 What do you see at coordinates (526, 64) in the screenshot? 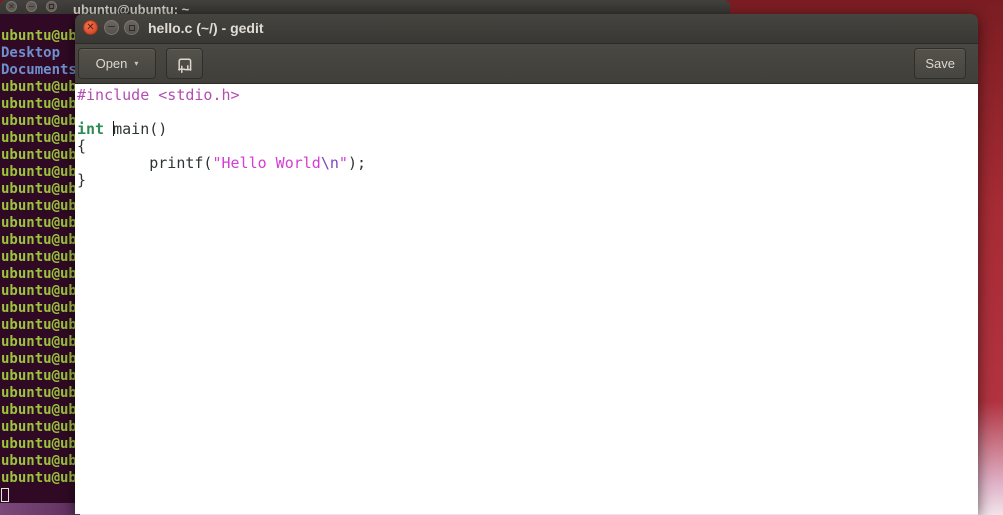
I see `gedit-toolbar: Open ▾ Save` at bounding box center [526, 64].